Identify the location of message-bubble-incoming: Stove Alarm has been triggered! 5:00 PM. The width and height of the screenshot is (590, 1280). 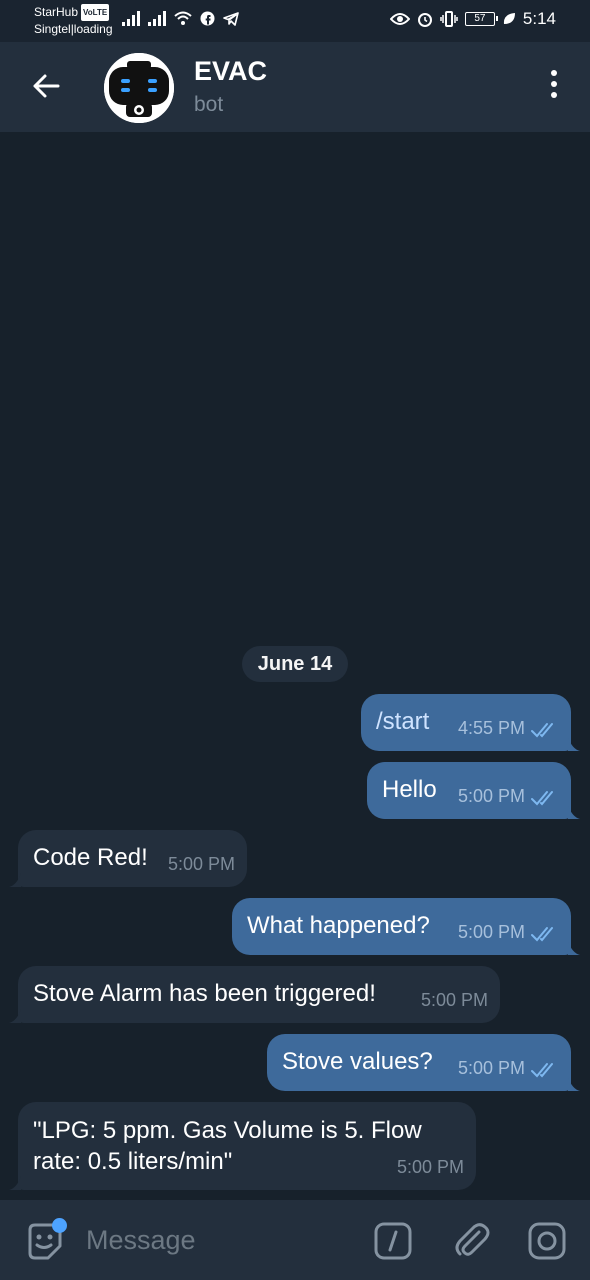
(254, 994).